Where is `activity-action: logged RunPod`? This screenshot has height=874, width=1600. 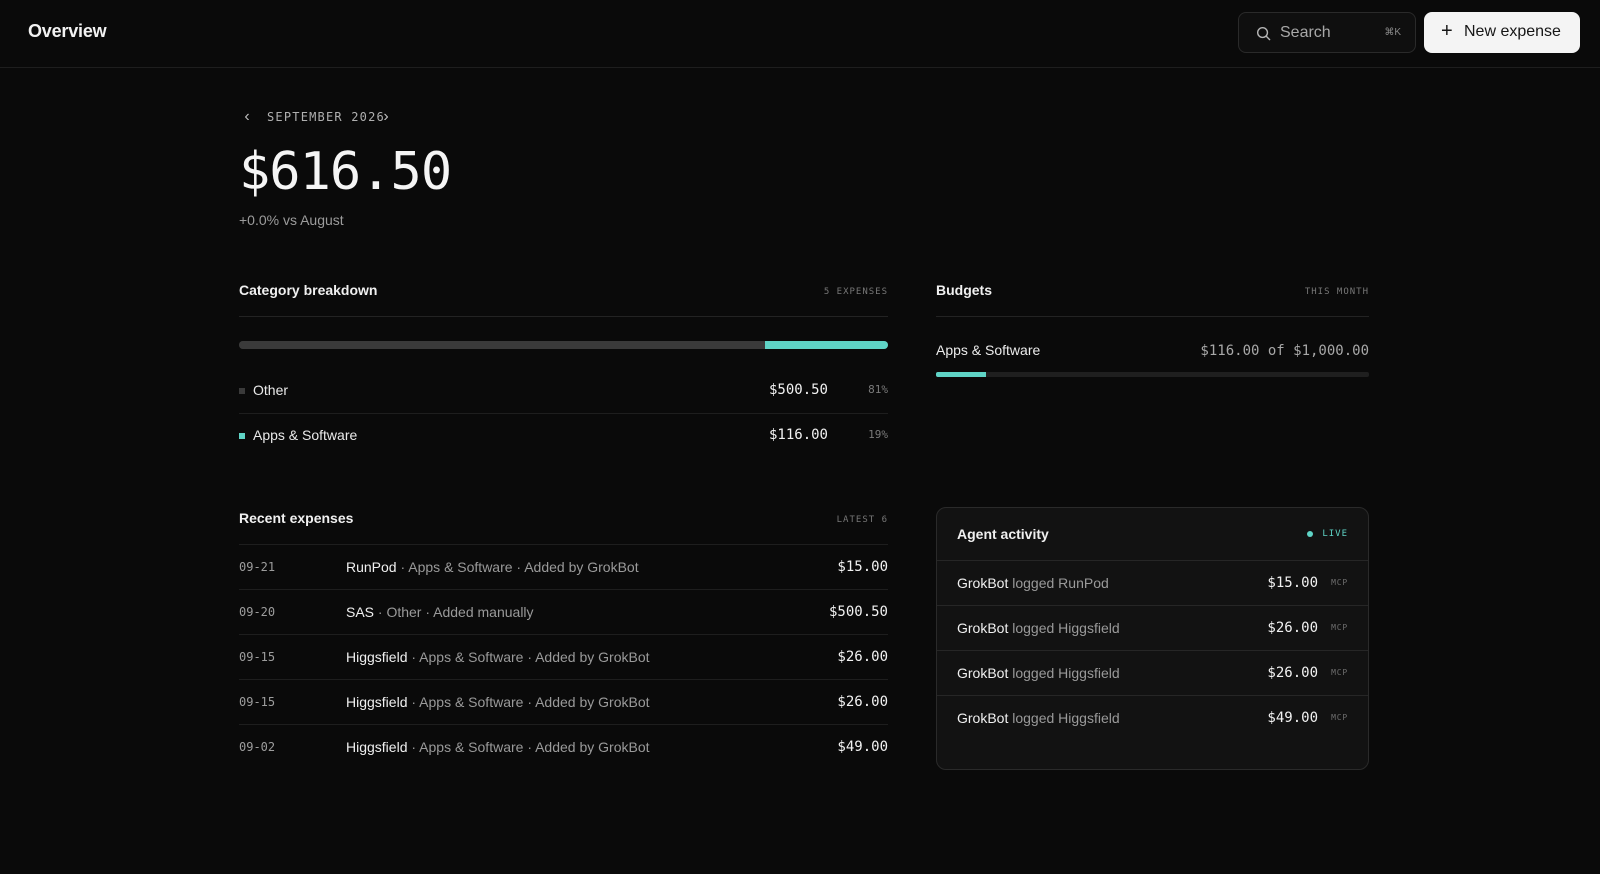
activity-action: logged RunPod is located at coordinates (1058, 583).